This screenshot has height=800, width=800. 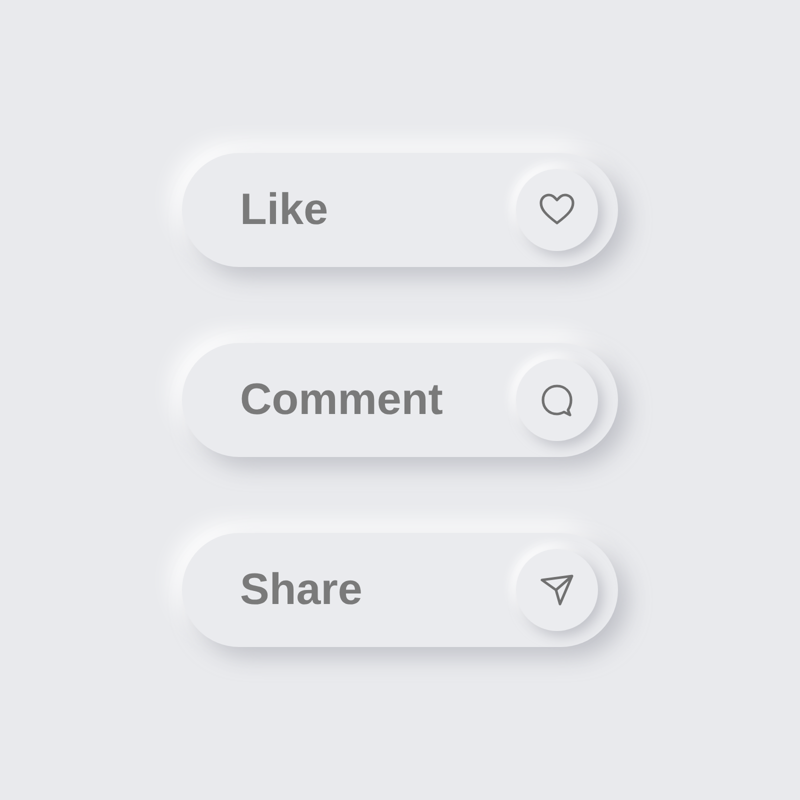 What do you see at coordinates (400, 400) in the screenshot?
I see `action-button: Comment` at bounding box center [400, 400].